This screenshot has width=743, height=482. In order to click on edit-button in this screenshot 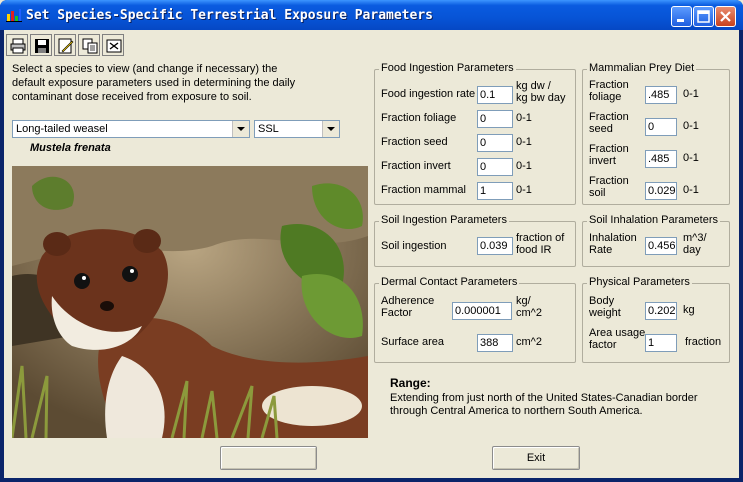, I will do `click(65, 45)`.